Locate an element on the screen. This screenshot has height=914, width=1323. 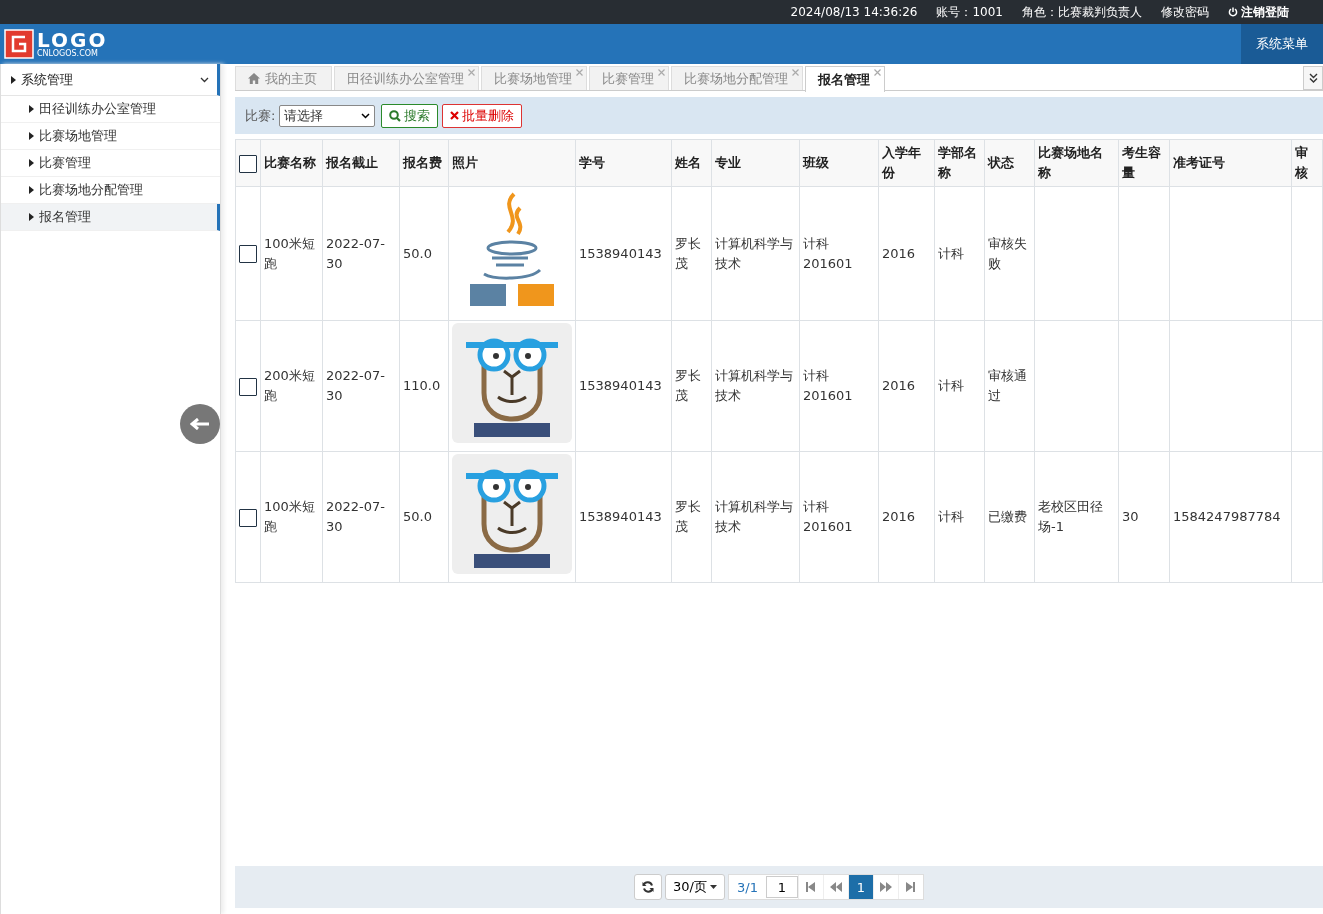
refresh-button is located at coordinates (648, 887).